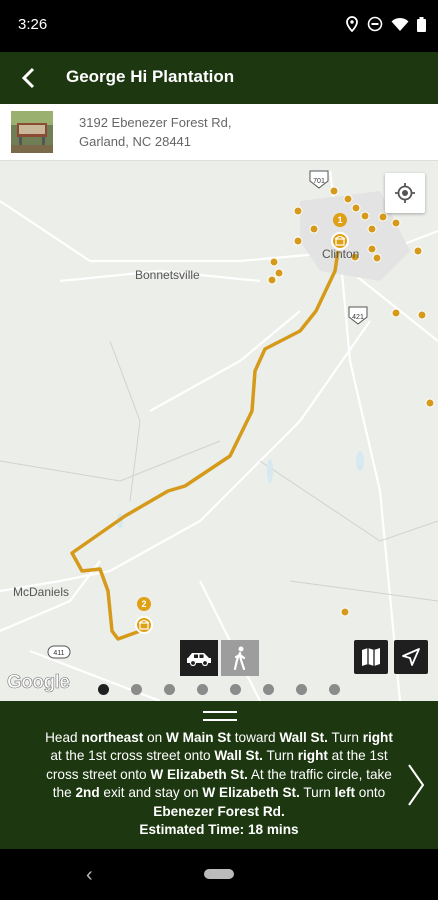 The height and width of the screenshot is (900, 438). I want to click on chevron-right-icon, so click(416, 785).